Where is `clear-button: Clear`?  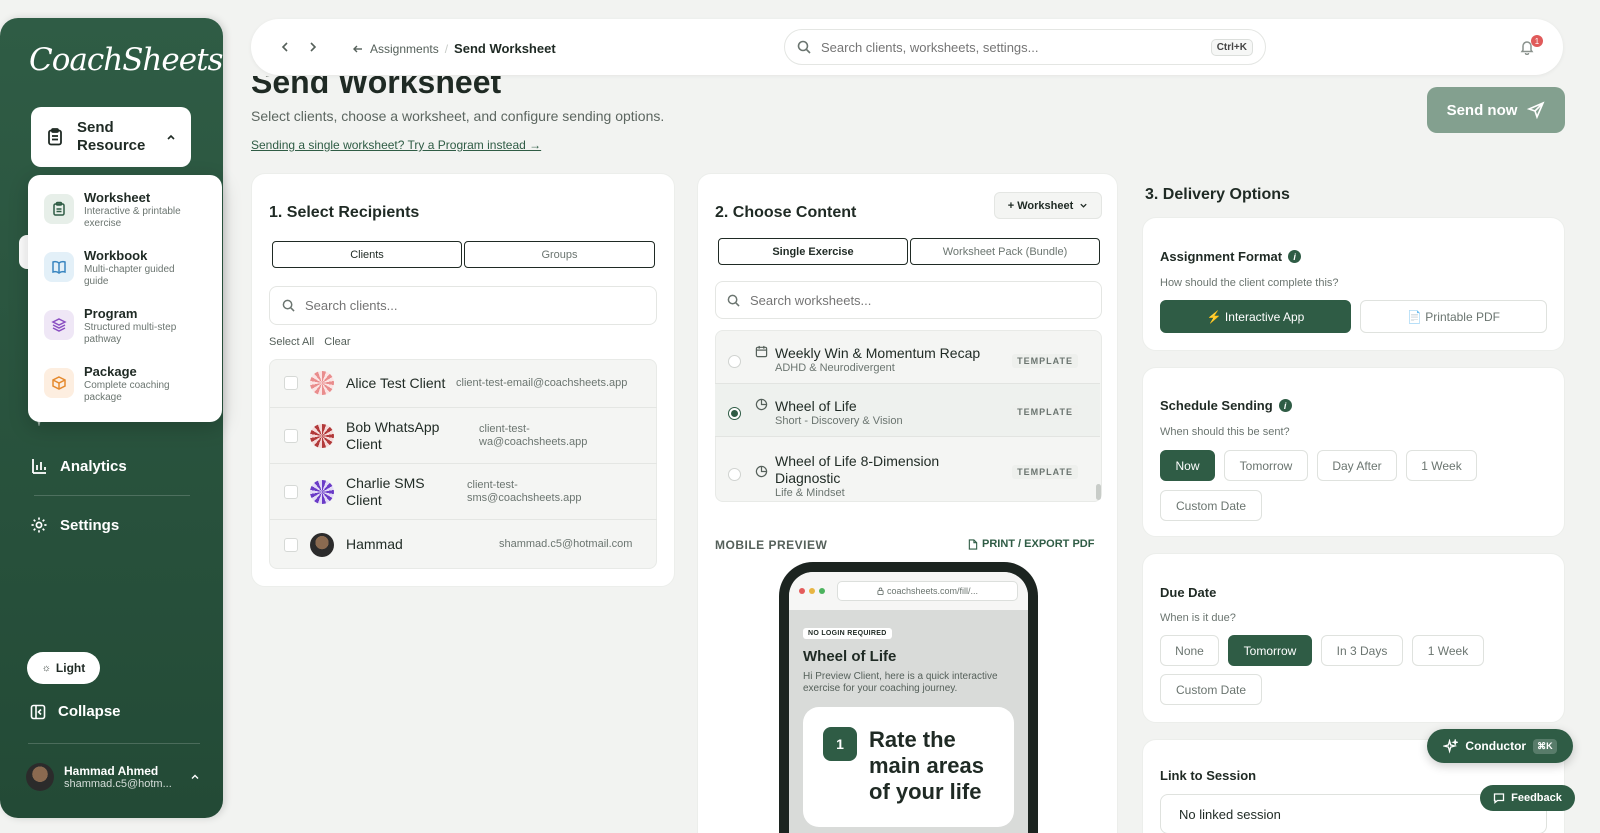 clear-button: Clear is located at coordinates (337, 342).